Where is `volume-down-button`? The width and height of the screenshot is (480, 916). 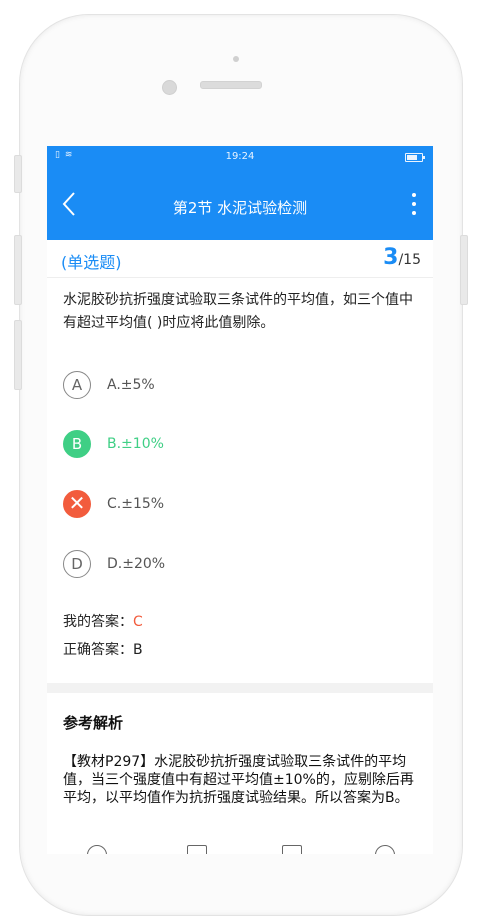 volume-down-button is located at coordinates (18, 355).